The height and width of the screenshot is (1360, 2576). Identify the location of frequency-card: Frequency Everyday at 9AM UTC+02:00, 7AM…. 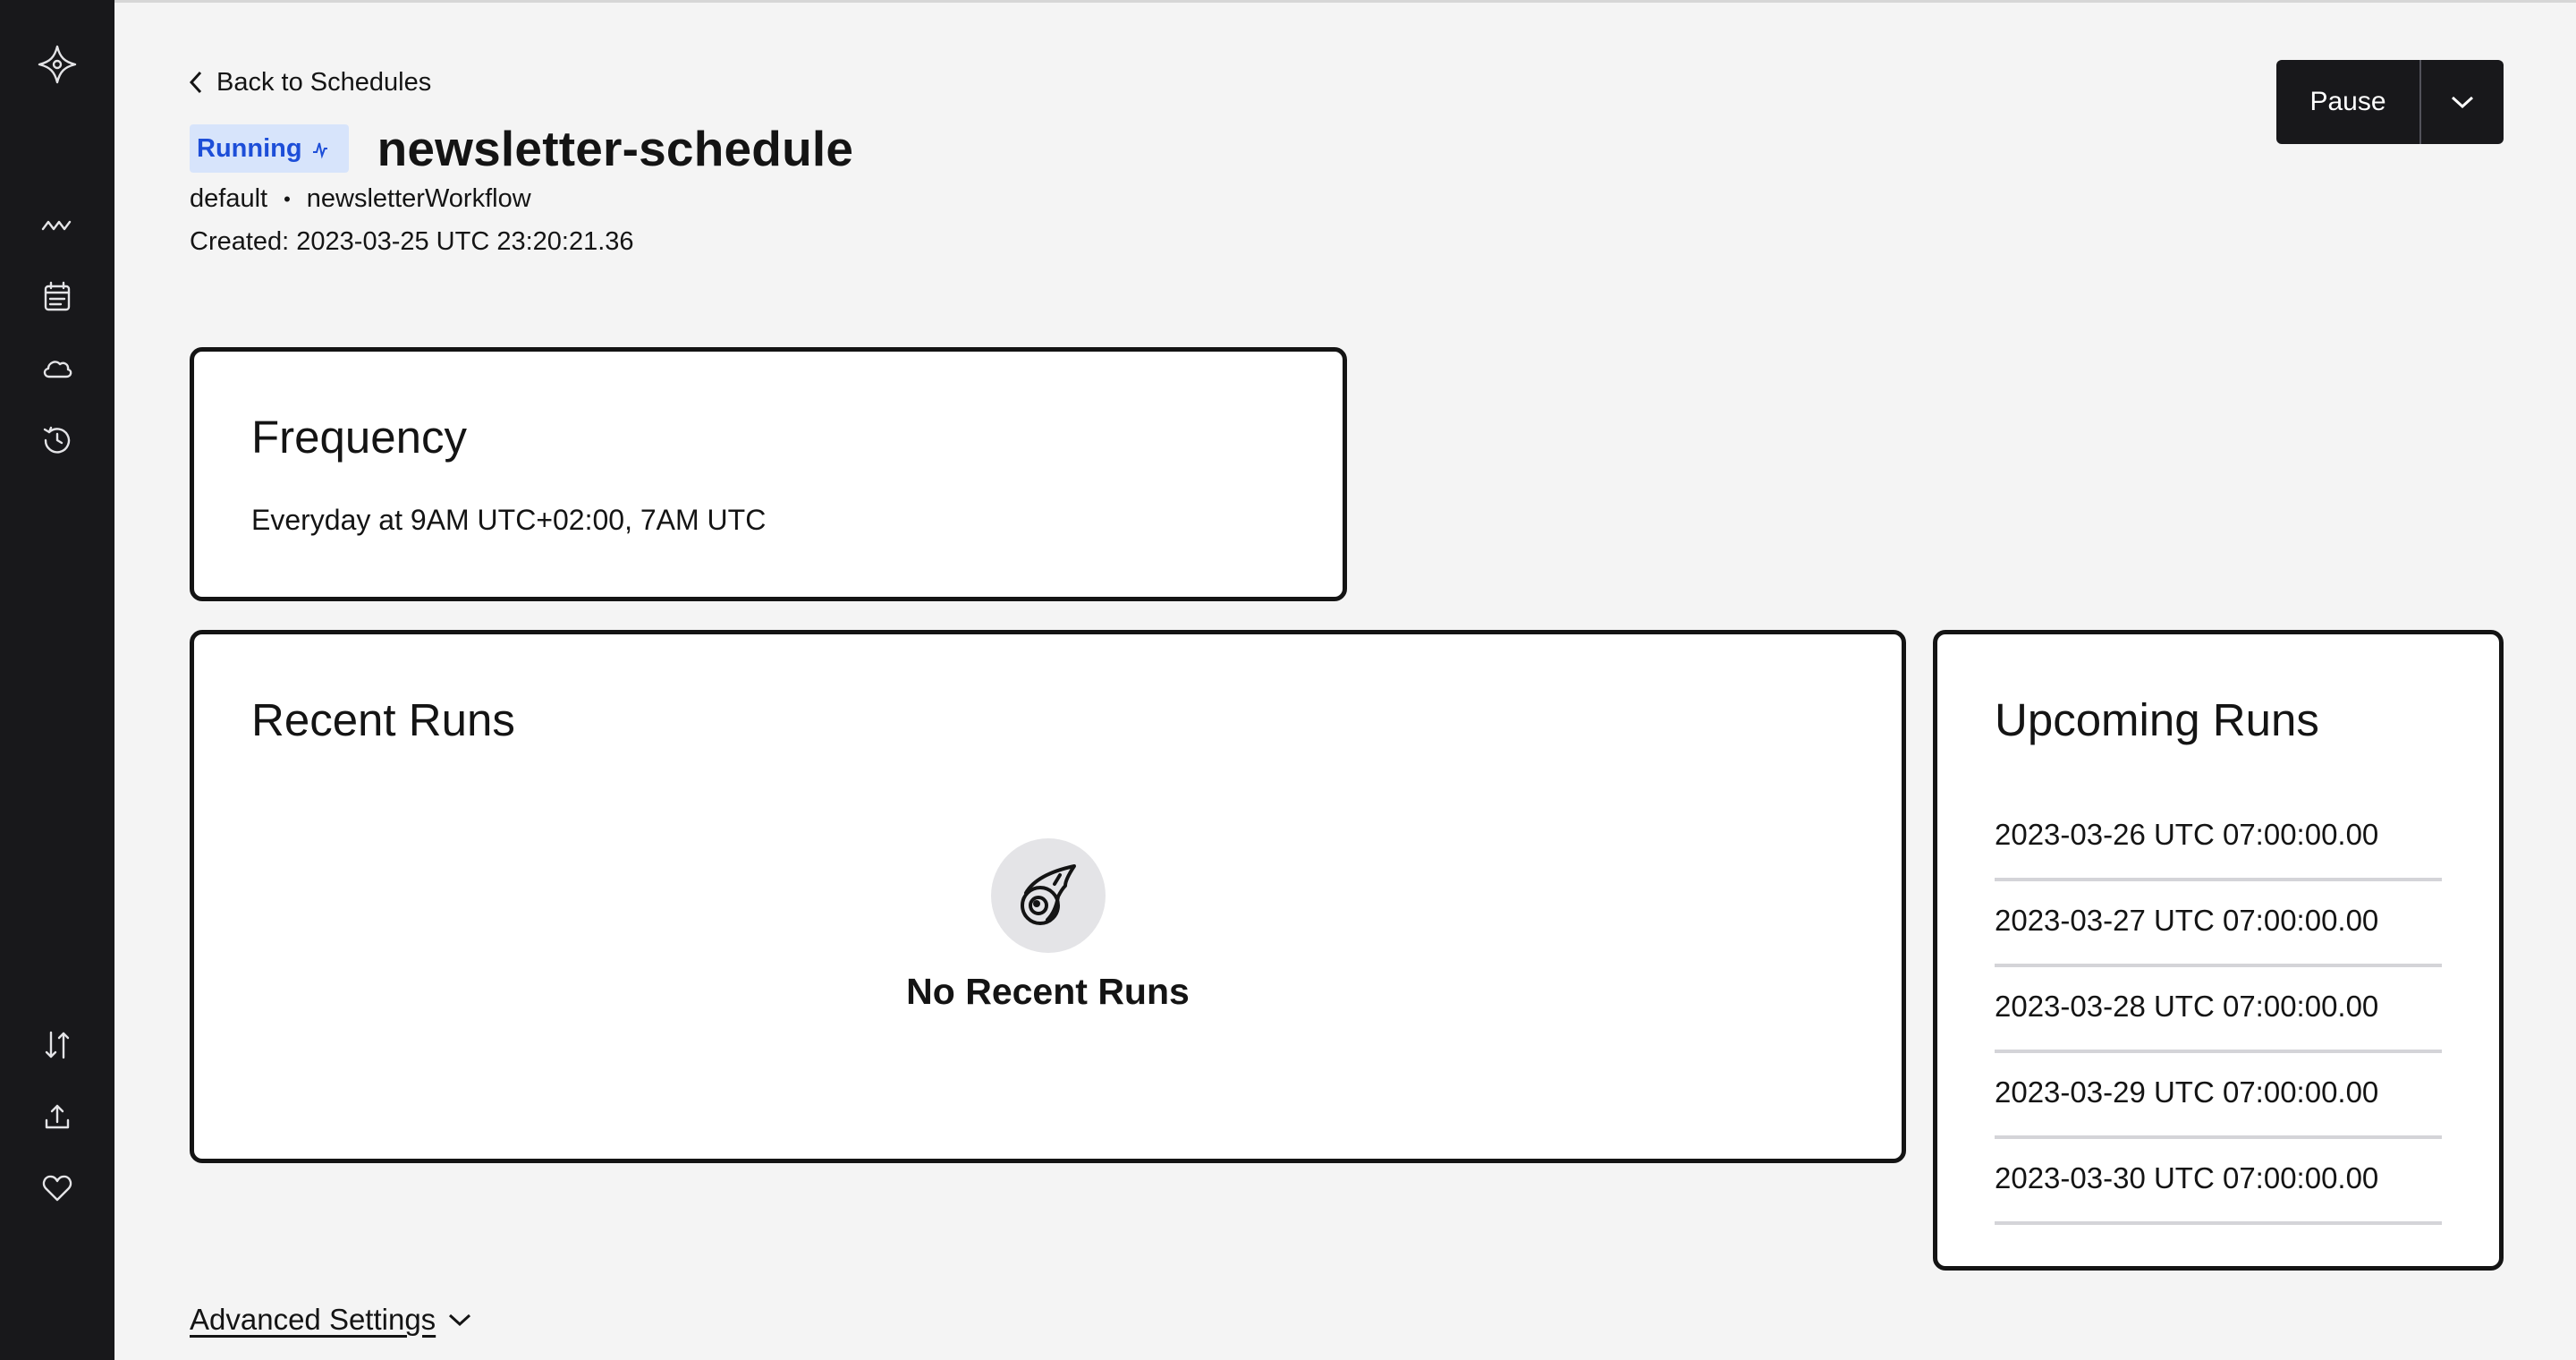
(768, 474).